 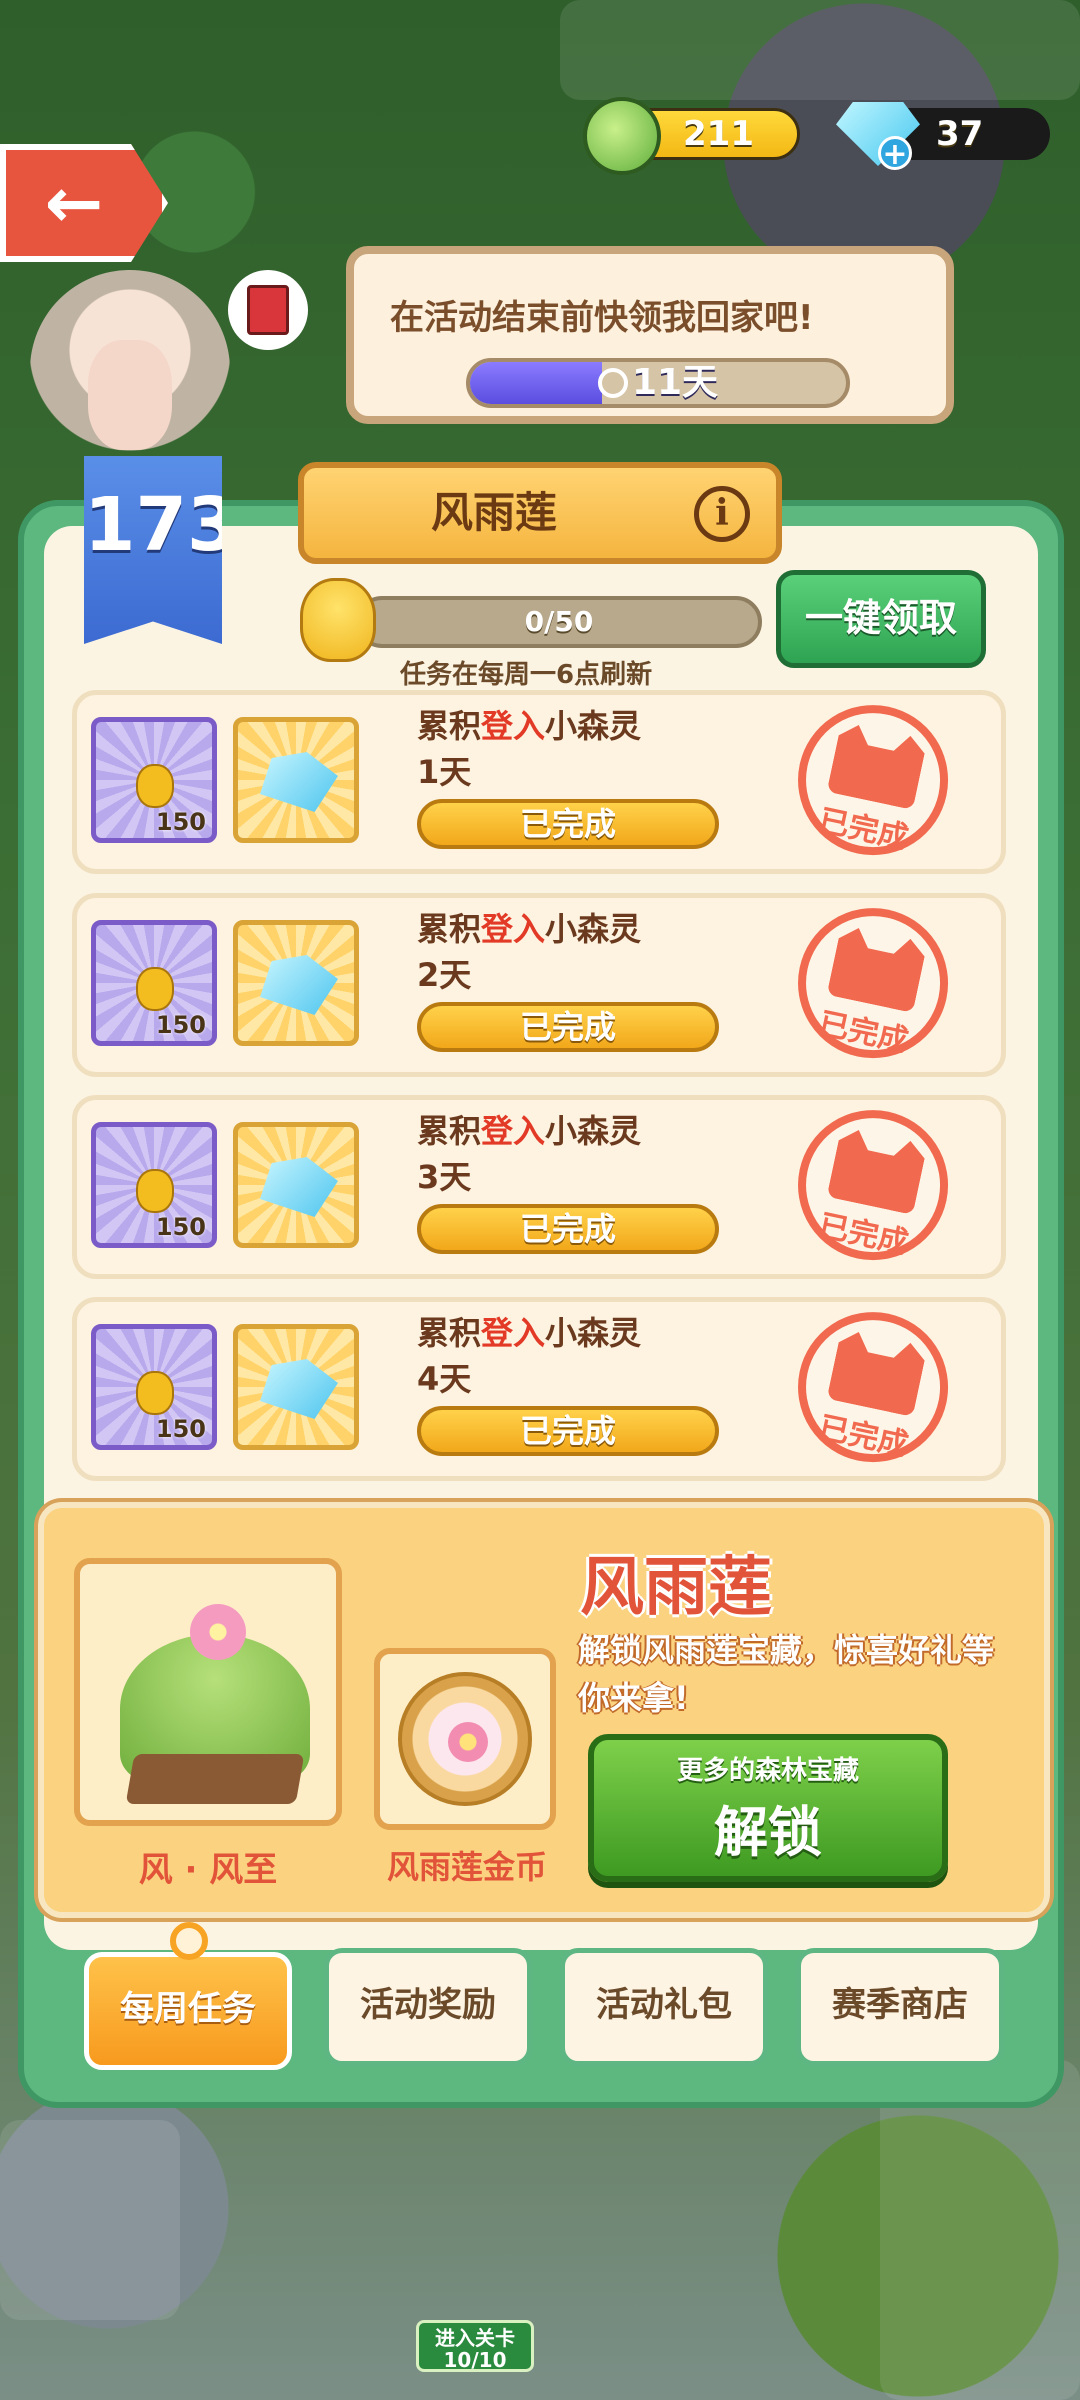 What do you see at coordinates (602, 318) in the screenshot?
I see `bubble-text: 在活动结束前快领我回家吧!` at bounding box center [602, 318].